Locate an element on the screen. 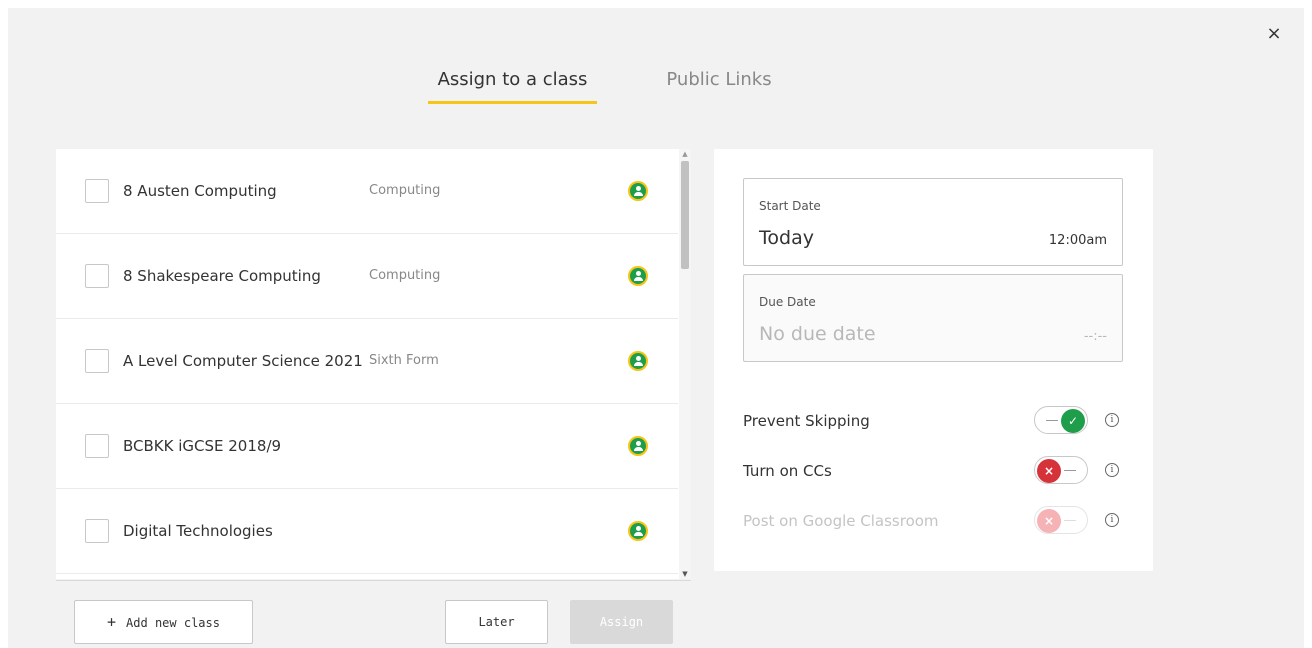  class-row: 8 Austen Computing Computing is located at coordinates (367, 191).